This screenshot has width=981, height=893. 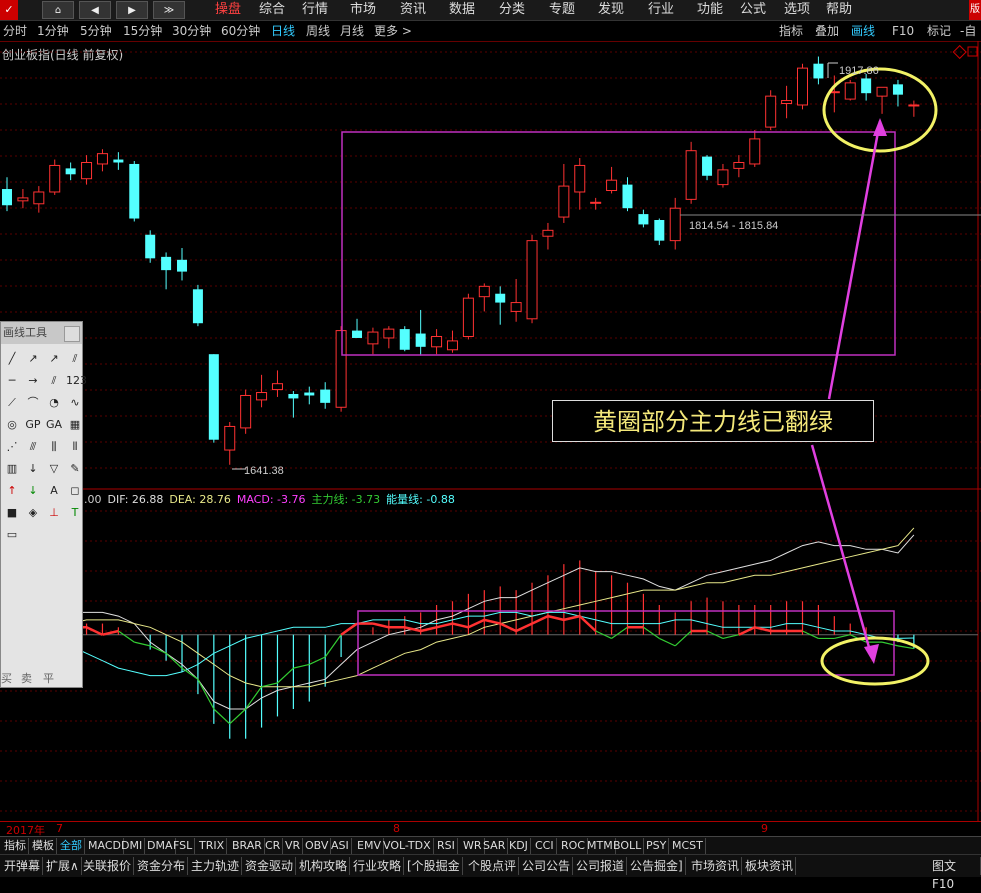 I want to click on color-icon: ◈, so click(x=33, y=513).